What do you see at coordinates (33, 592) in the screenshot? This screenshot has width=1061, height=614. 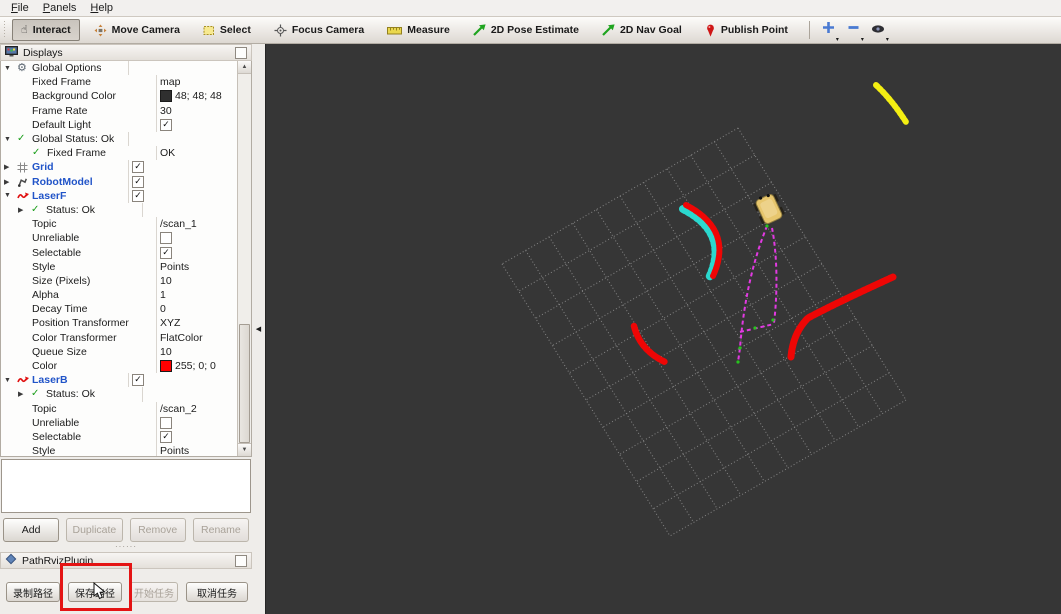 I see `plugin-button-录制路径: 录制路径` at bounding box center [33, 592].